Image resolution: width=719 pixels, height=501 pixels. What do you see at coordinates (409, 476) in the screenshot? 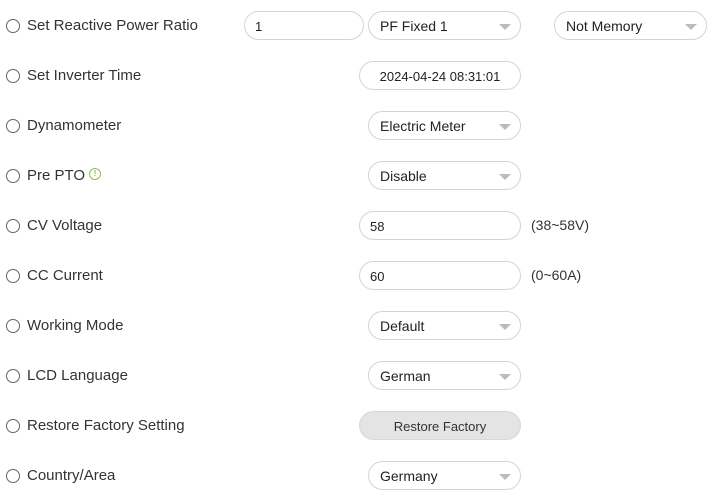
I see `country-area-selected: Germany` at bounding box center [409, 476].